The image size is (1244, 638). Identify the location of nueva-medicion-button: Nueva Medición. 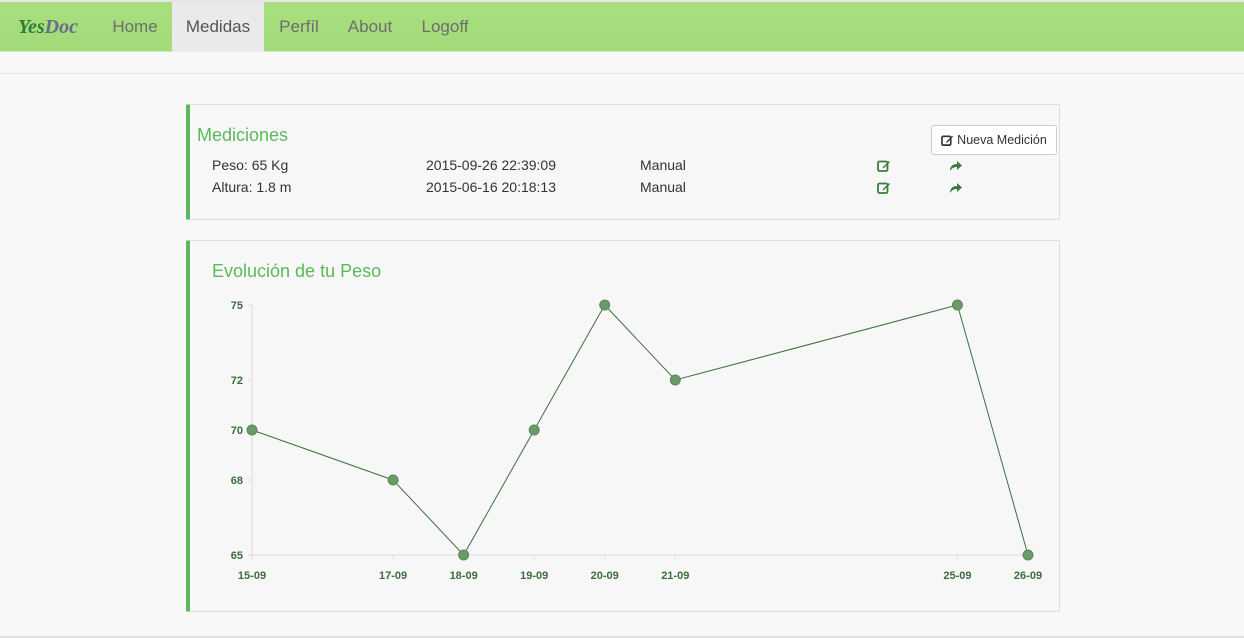
(994, 140).